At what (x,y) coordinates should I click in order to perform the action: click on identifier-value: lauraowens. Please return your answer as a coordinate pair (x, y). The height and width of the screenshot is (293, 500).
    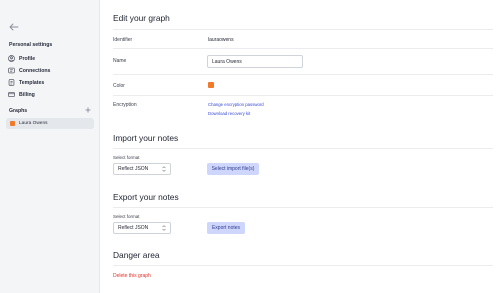
    Looking at the image, I should click on (221, 40).